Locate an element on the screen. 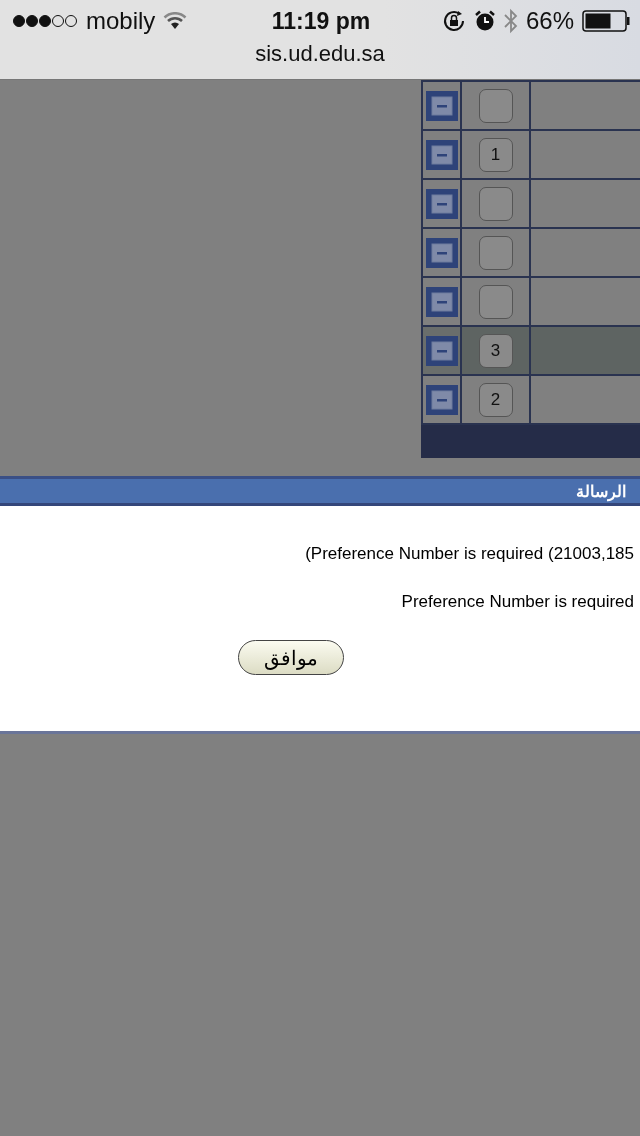  preference-input: 1 is located at coordinates (495, 154).